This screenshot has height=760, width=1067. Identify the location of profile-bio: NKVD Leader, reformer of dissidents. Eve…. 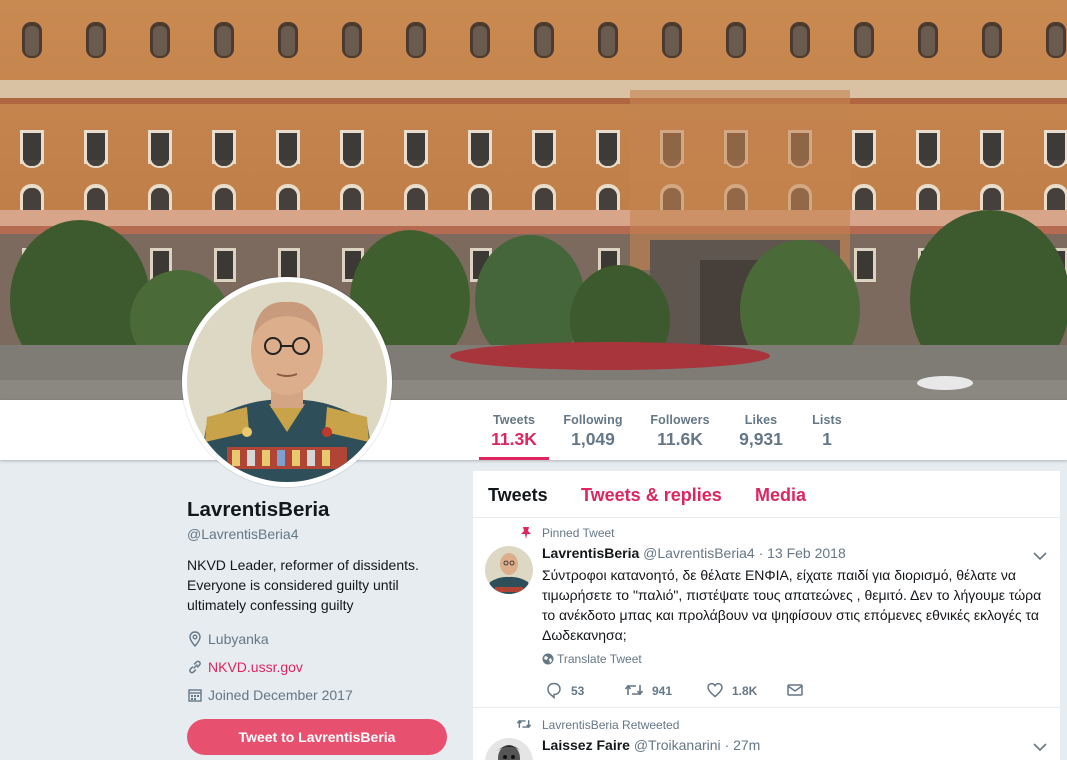
(303, 585).